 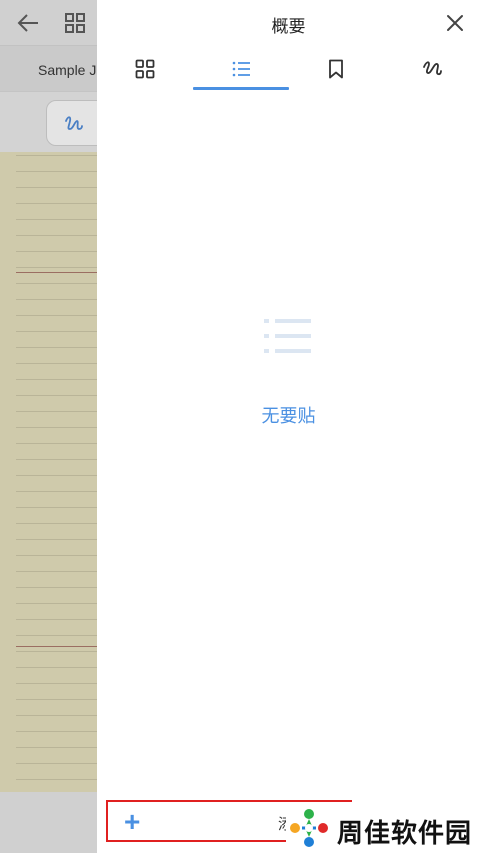 I want to click on tab-thumbnails, so click(x=145, y=69).